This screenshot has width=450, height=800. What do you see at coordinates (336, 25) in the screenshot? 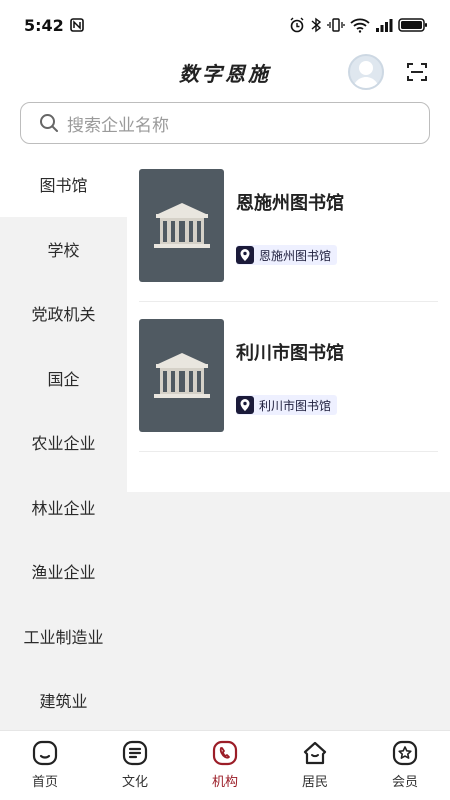
I see `vibrate-icon` at bounding box center [336, 25].